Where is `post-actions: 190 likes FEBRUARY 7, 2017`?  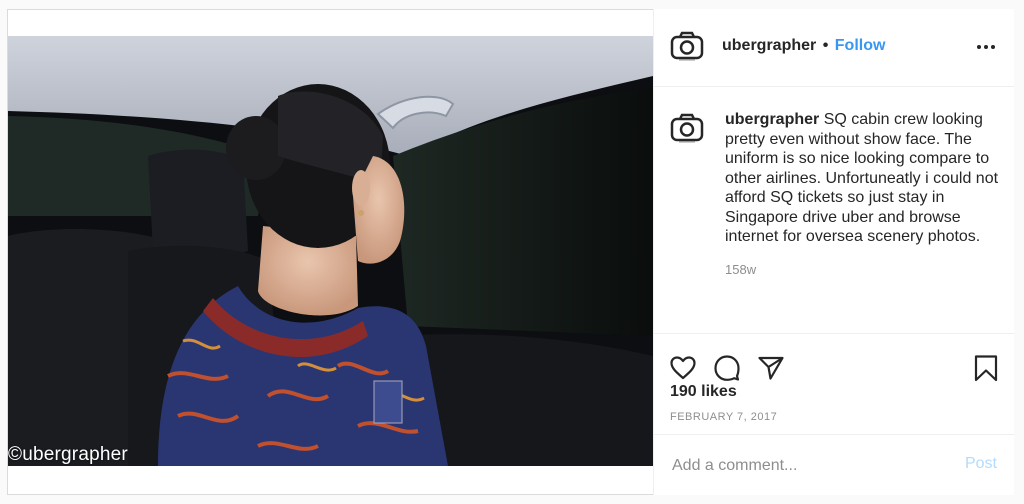 post-actions: 190 likes FEBRUARY 7, 2017 is located at coordinates (834, 383).